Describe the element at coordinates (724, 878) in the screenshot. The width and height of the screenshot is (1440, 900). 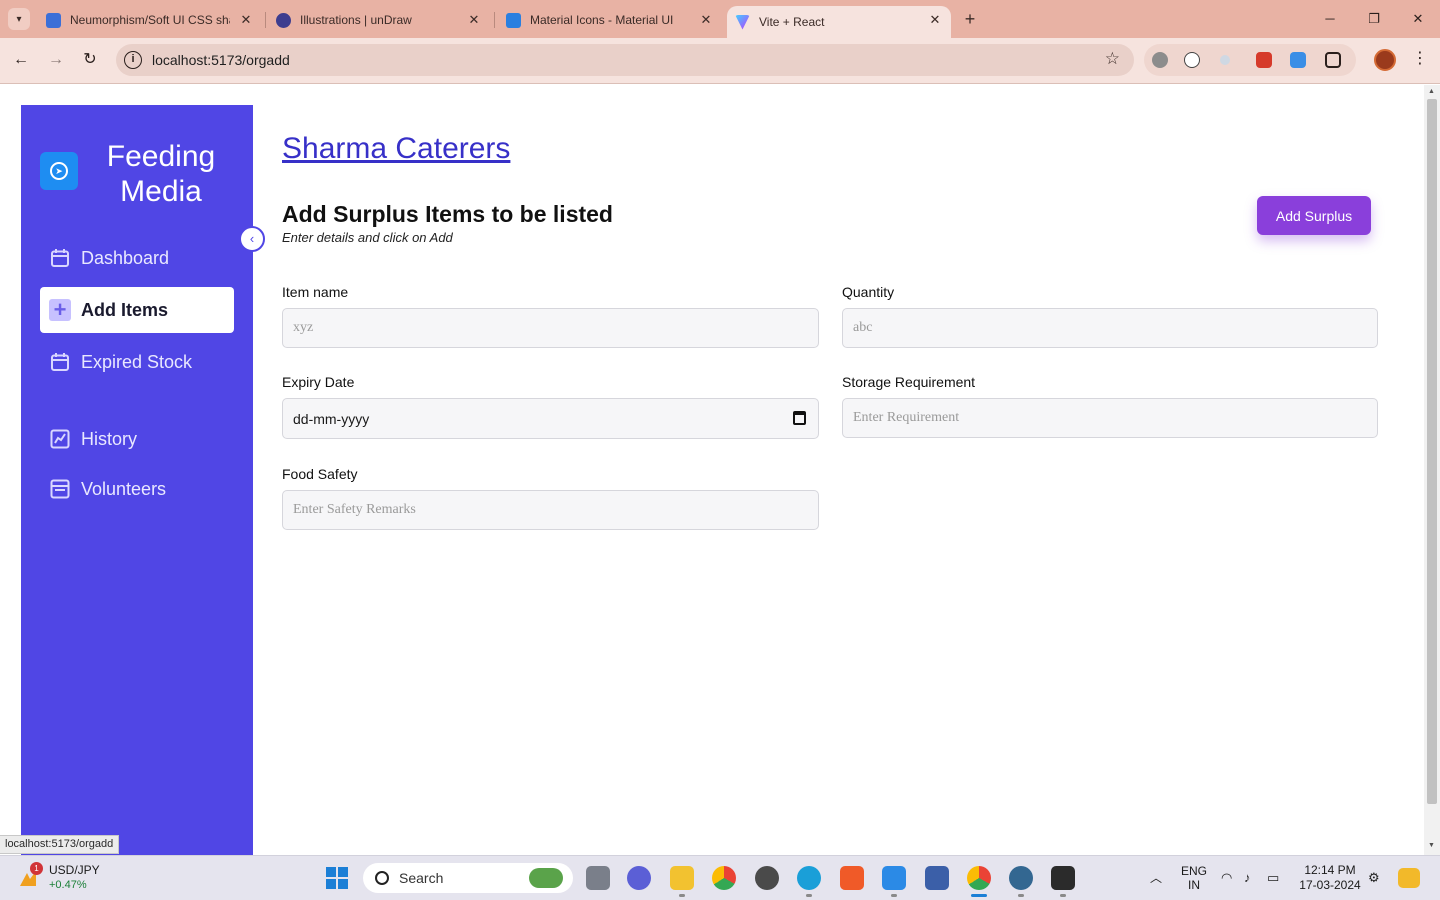
I see `chrome-icon` at that location.